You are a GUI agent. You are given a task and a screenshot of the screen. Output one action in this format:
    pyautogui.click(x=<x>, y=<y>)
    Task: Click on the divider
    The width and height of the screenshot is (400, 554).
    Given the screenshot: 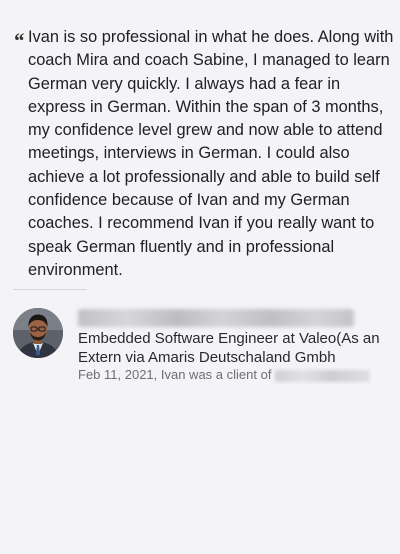 What is the action you would take?
    pyautogui.click(x=50, y=289)
    